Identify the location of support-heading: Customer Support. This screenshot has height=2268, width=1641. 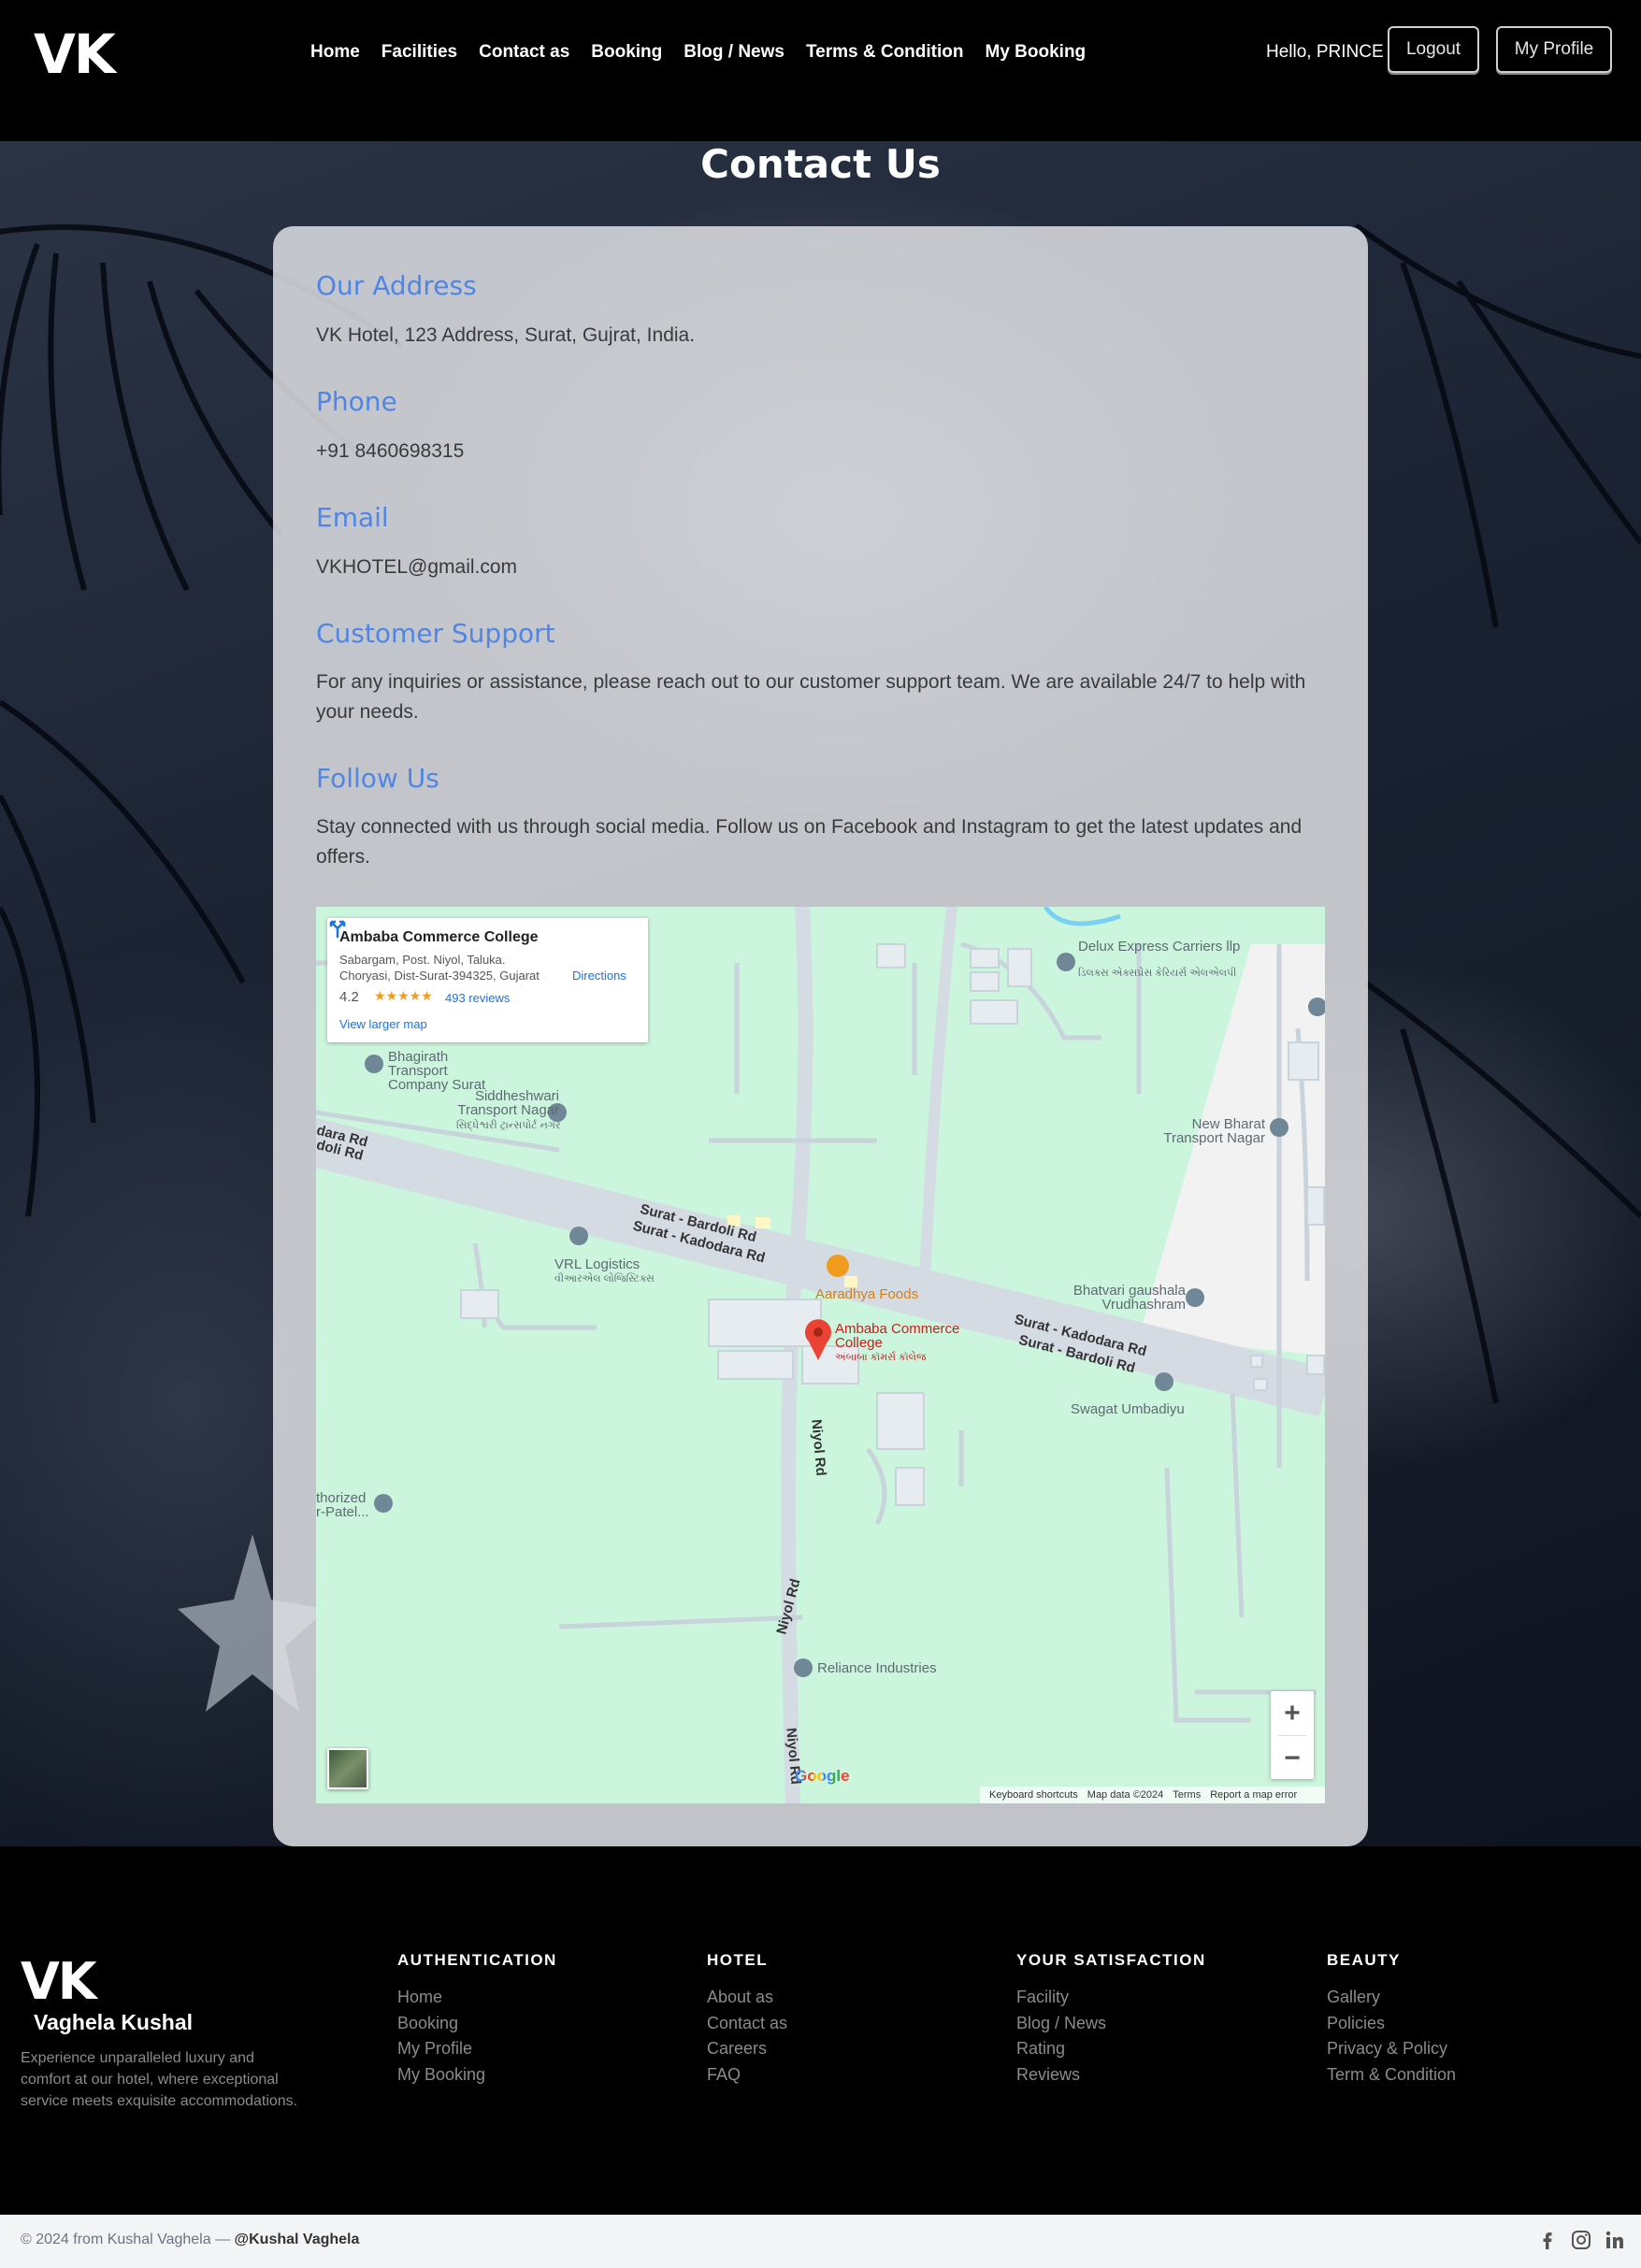
(435, 633).